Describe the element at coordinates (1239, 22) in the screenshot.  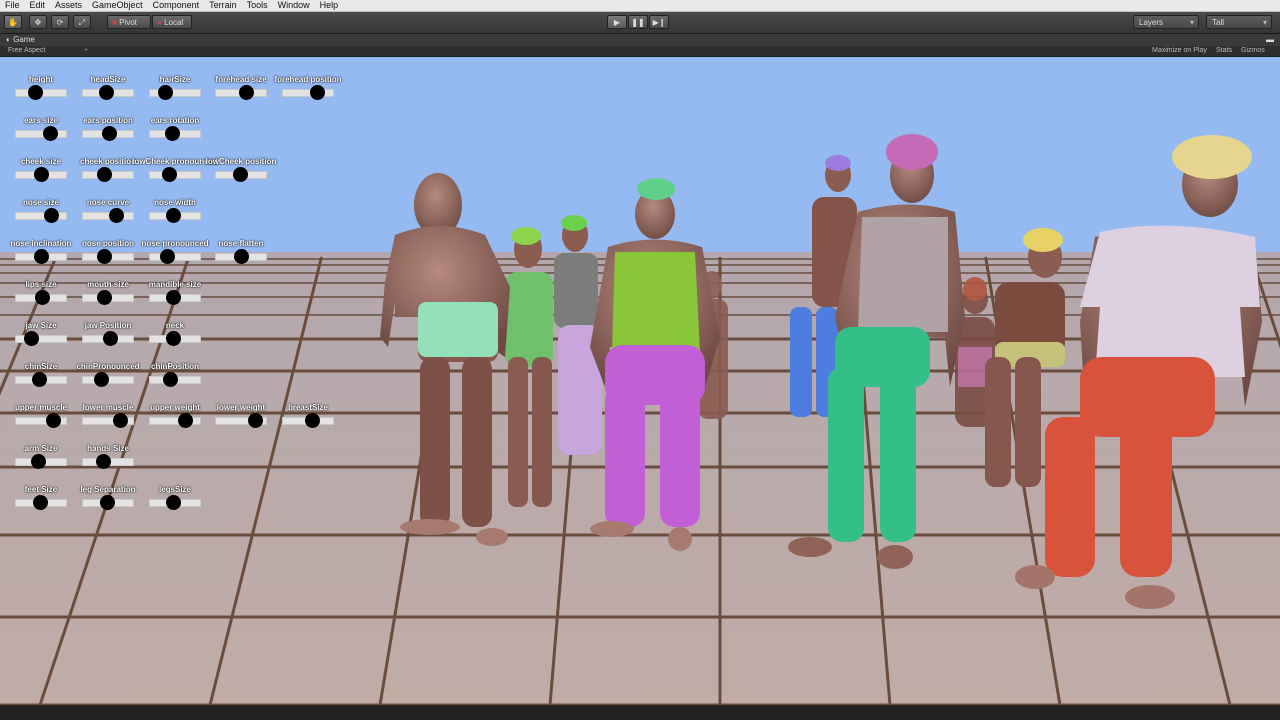
I see `layout-dropdown: Tall` at that location.